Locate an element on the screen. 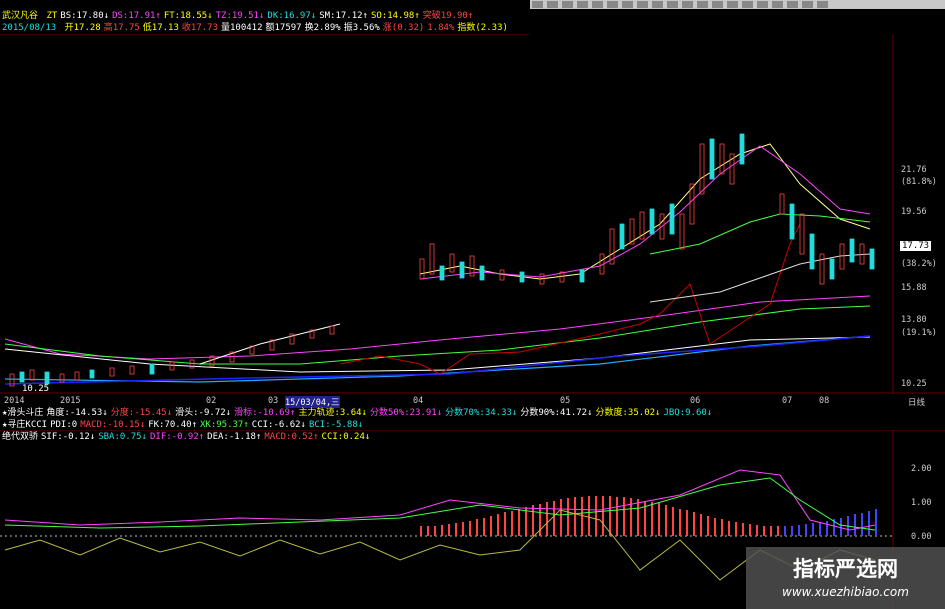 The image size is (945, 609). indicator-value: PDI:0 is located at coordinates (64, 425).